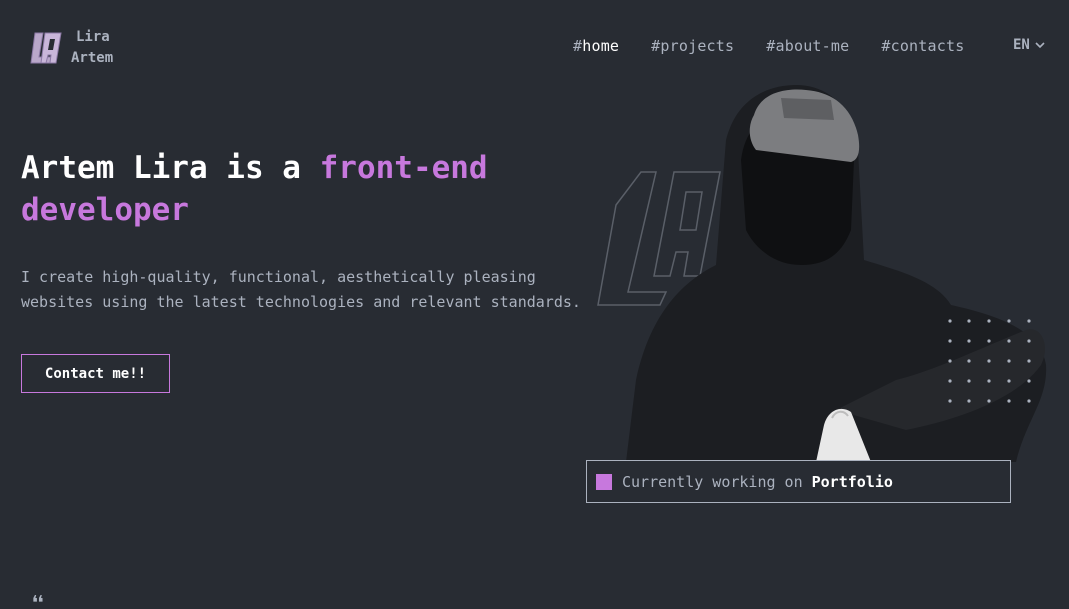  I want to click on nav-label-projects: projects, so click(697, 46).